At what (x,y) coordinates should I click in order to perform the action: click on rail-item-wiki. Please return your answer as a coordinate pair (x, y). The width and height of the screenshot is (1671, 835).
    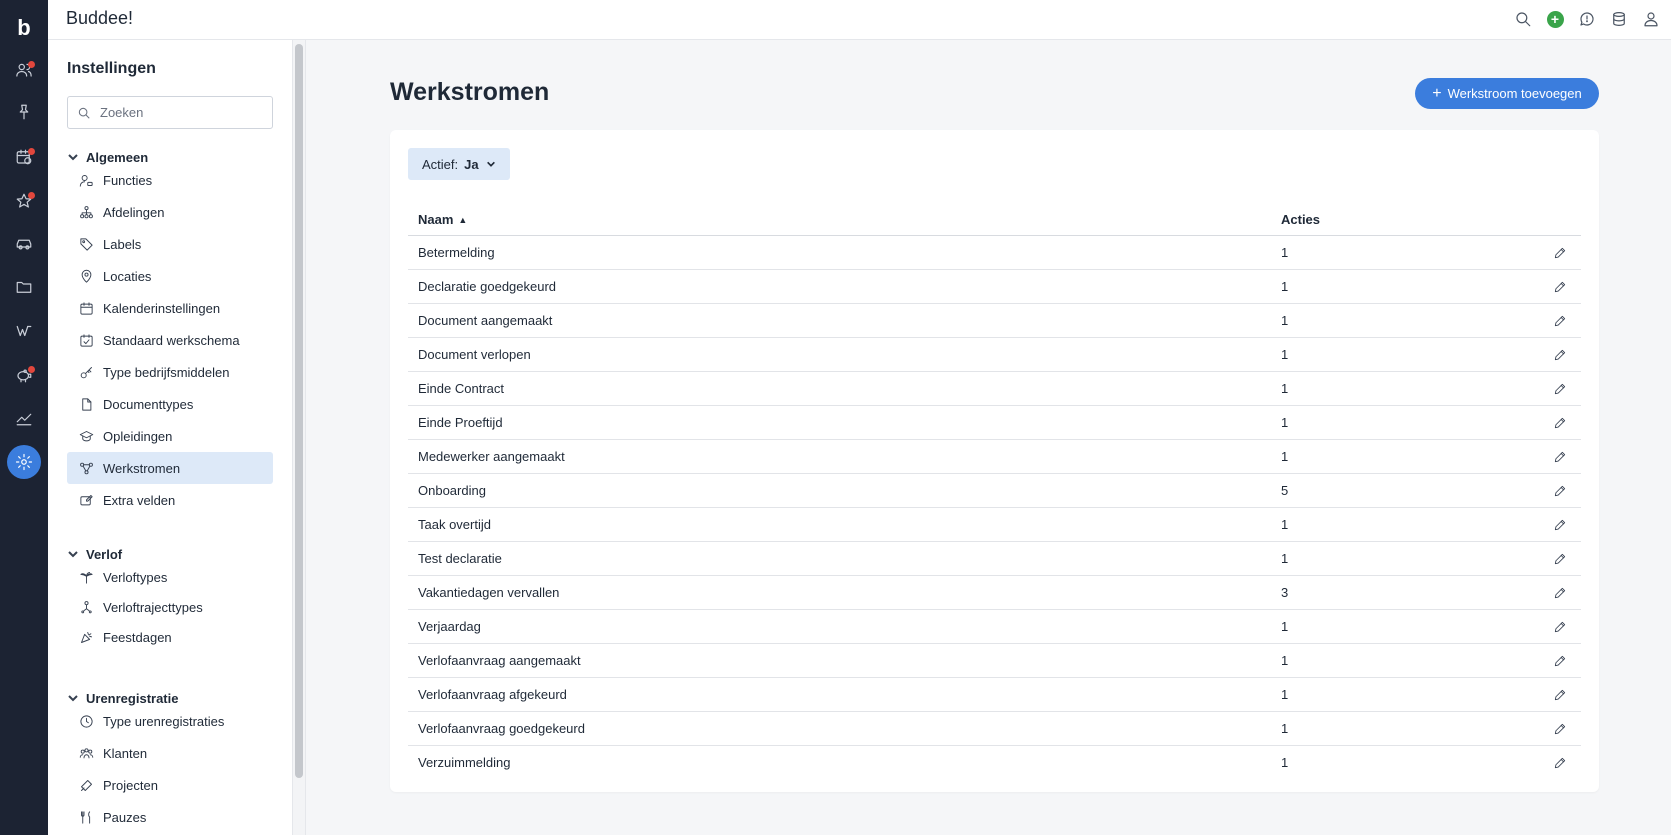
    Looking at the image, I should click on (24, 331).